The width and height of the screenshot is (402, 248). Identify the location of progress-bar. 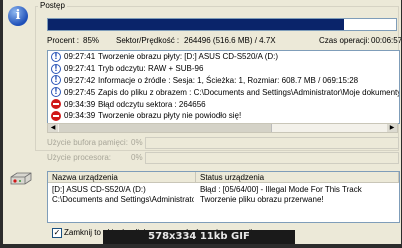
(222, 24).